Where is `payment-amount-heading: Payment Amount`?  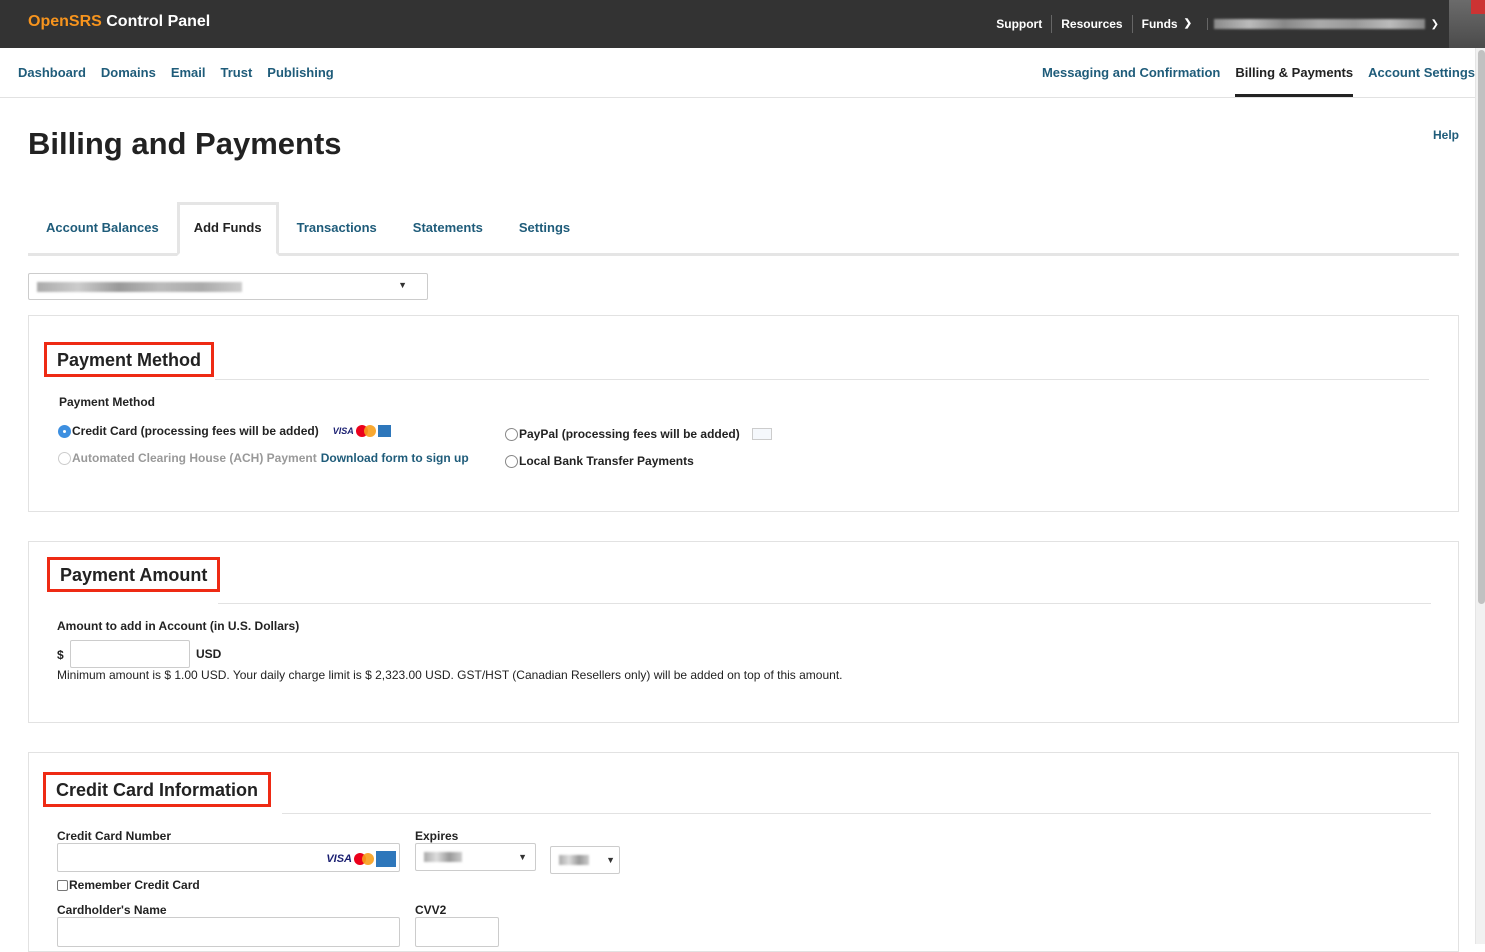
payment-amount-heading: Payment Amount is located at coordinates (134, 574).